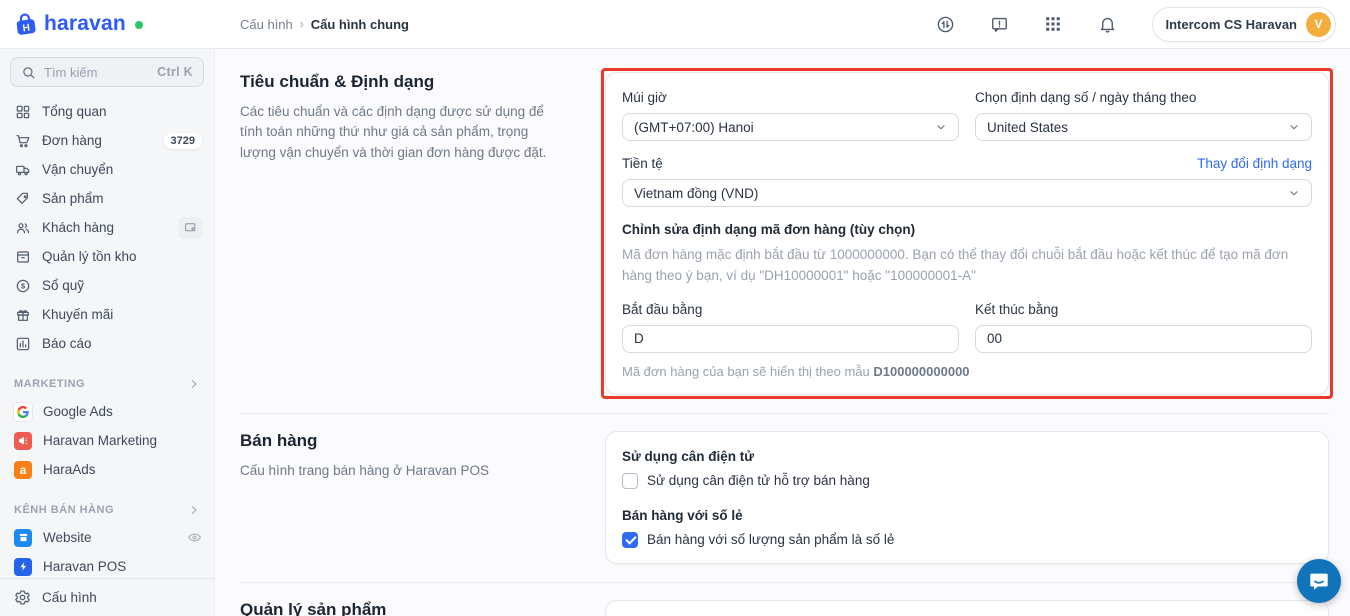 The image size is (1350, 616). Describe the element at coordinates (69, 469) in the screenshot. I see `sidebar-item-label: HaraAds` at that location.